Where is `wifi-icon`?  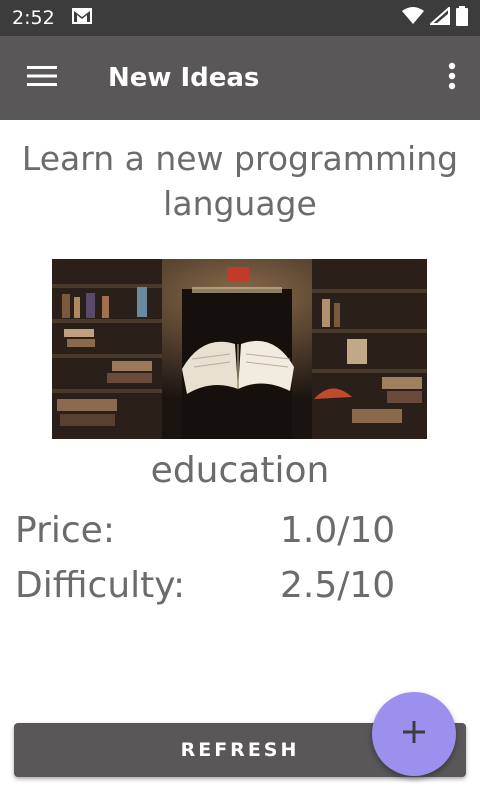
wifi-icon is located at coordinates (413, 18).